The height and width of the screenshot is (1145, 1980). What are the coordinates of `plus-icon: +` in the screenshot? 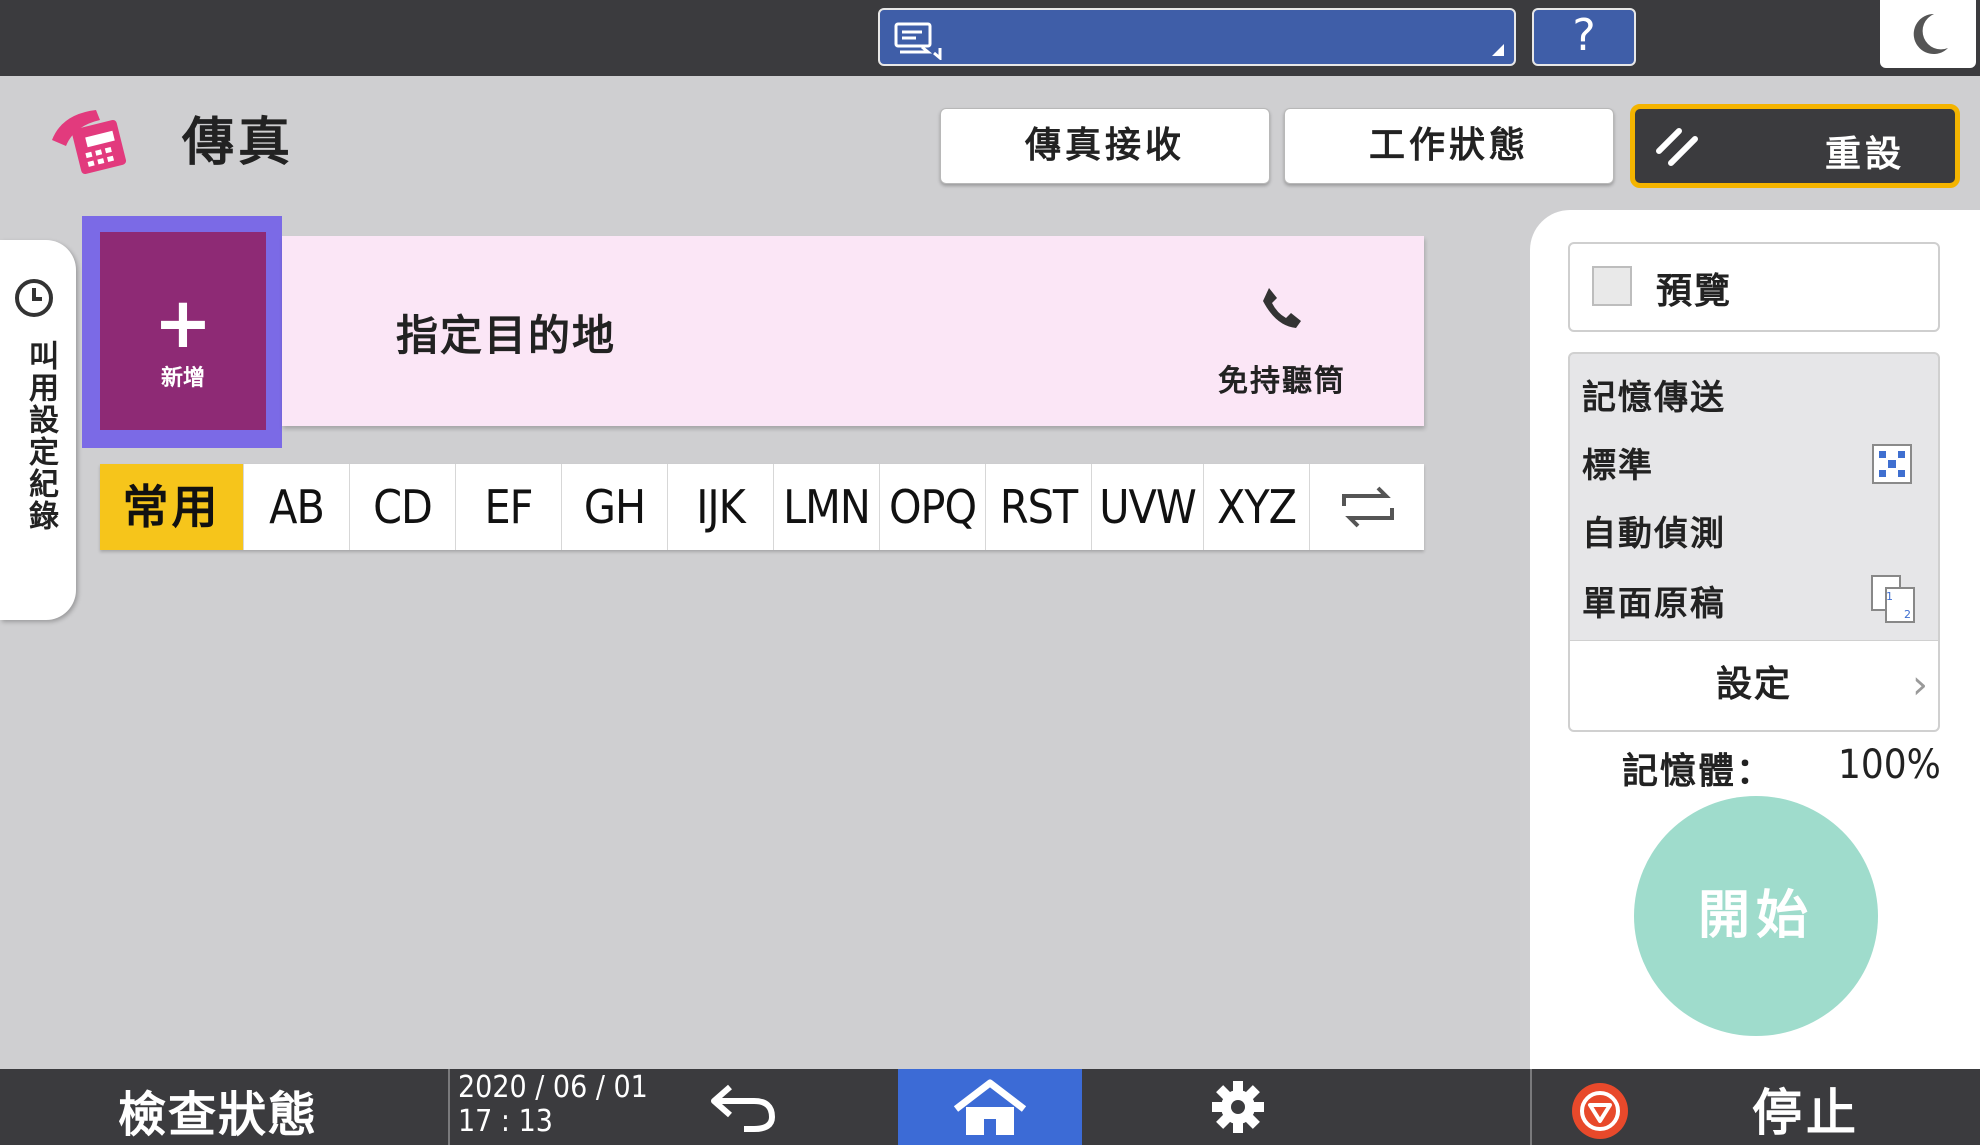 It's located at (183, 323).